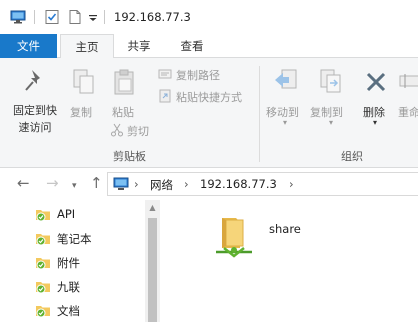  I want to click on copy-icon, so click(83, 81).